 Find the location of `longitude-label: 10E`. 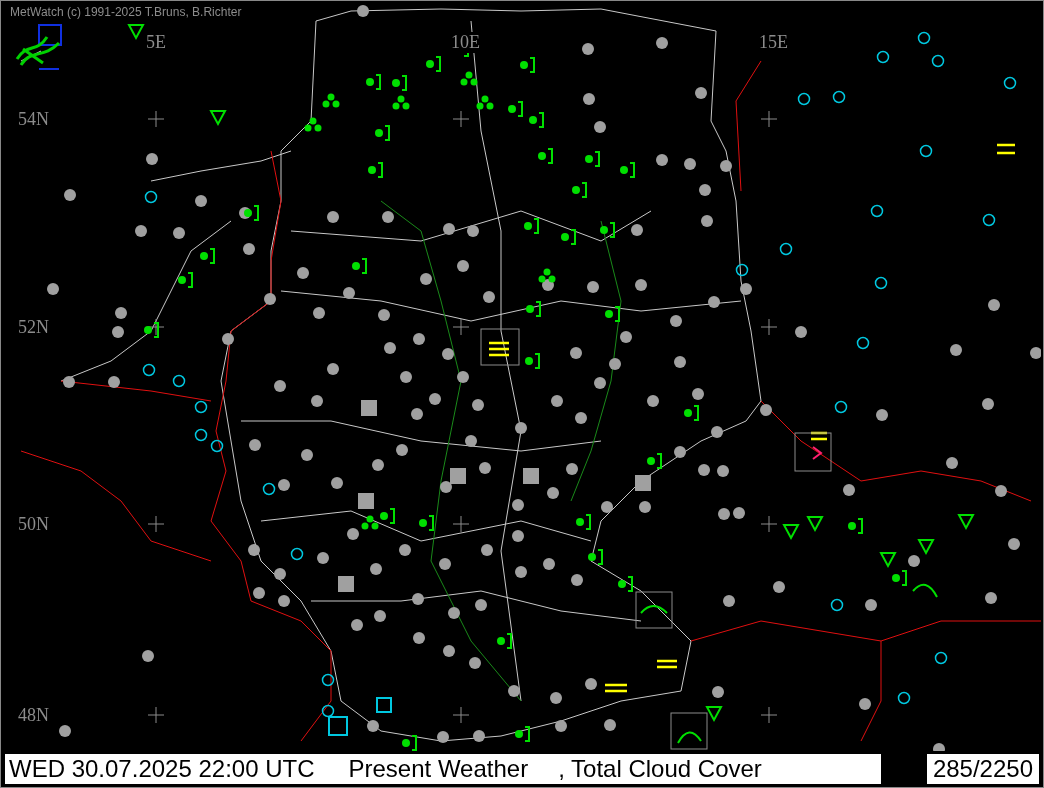

longitude-label: 10E is located at coordinates (465, 42).